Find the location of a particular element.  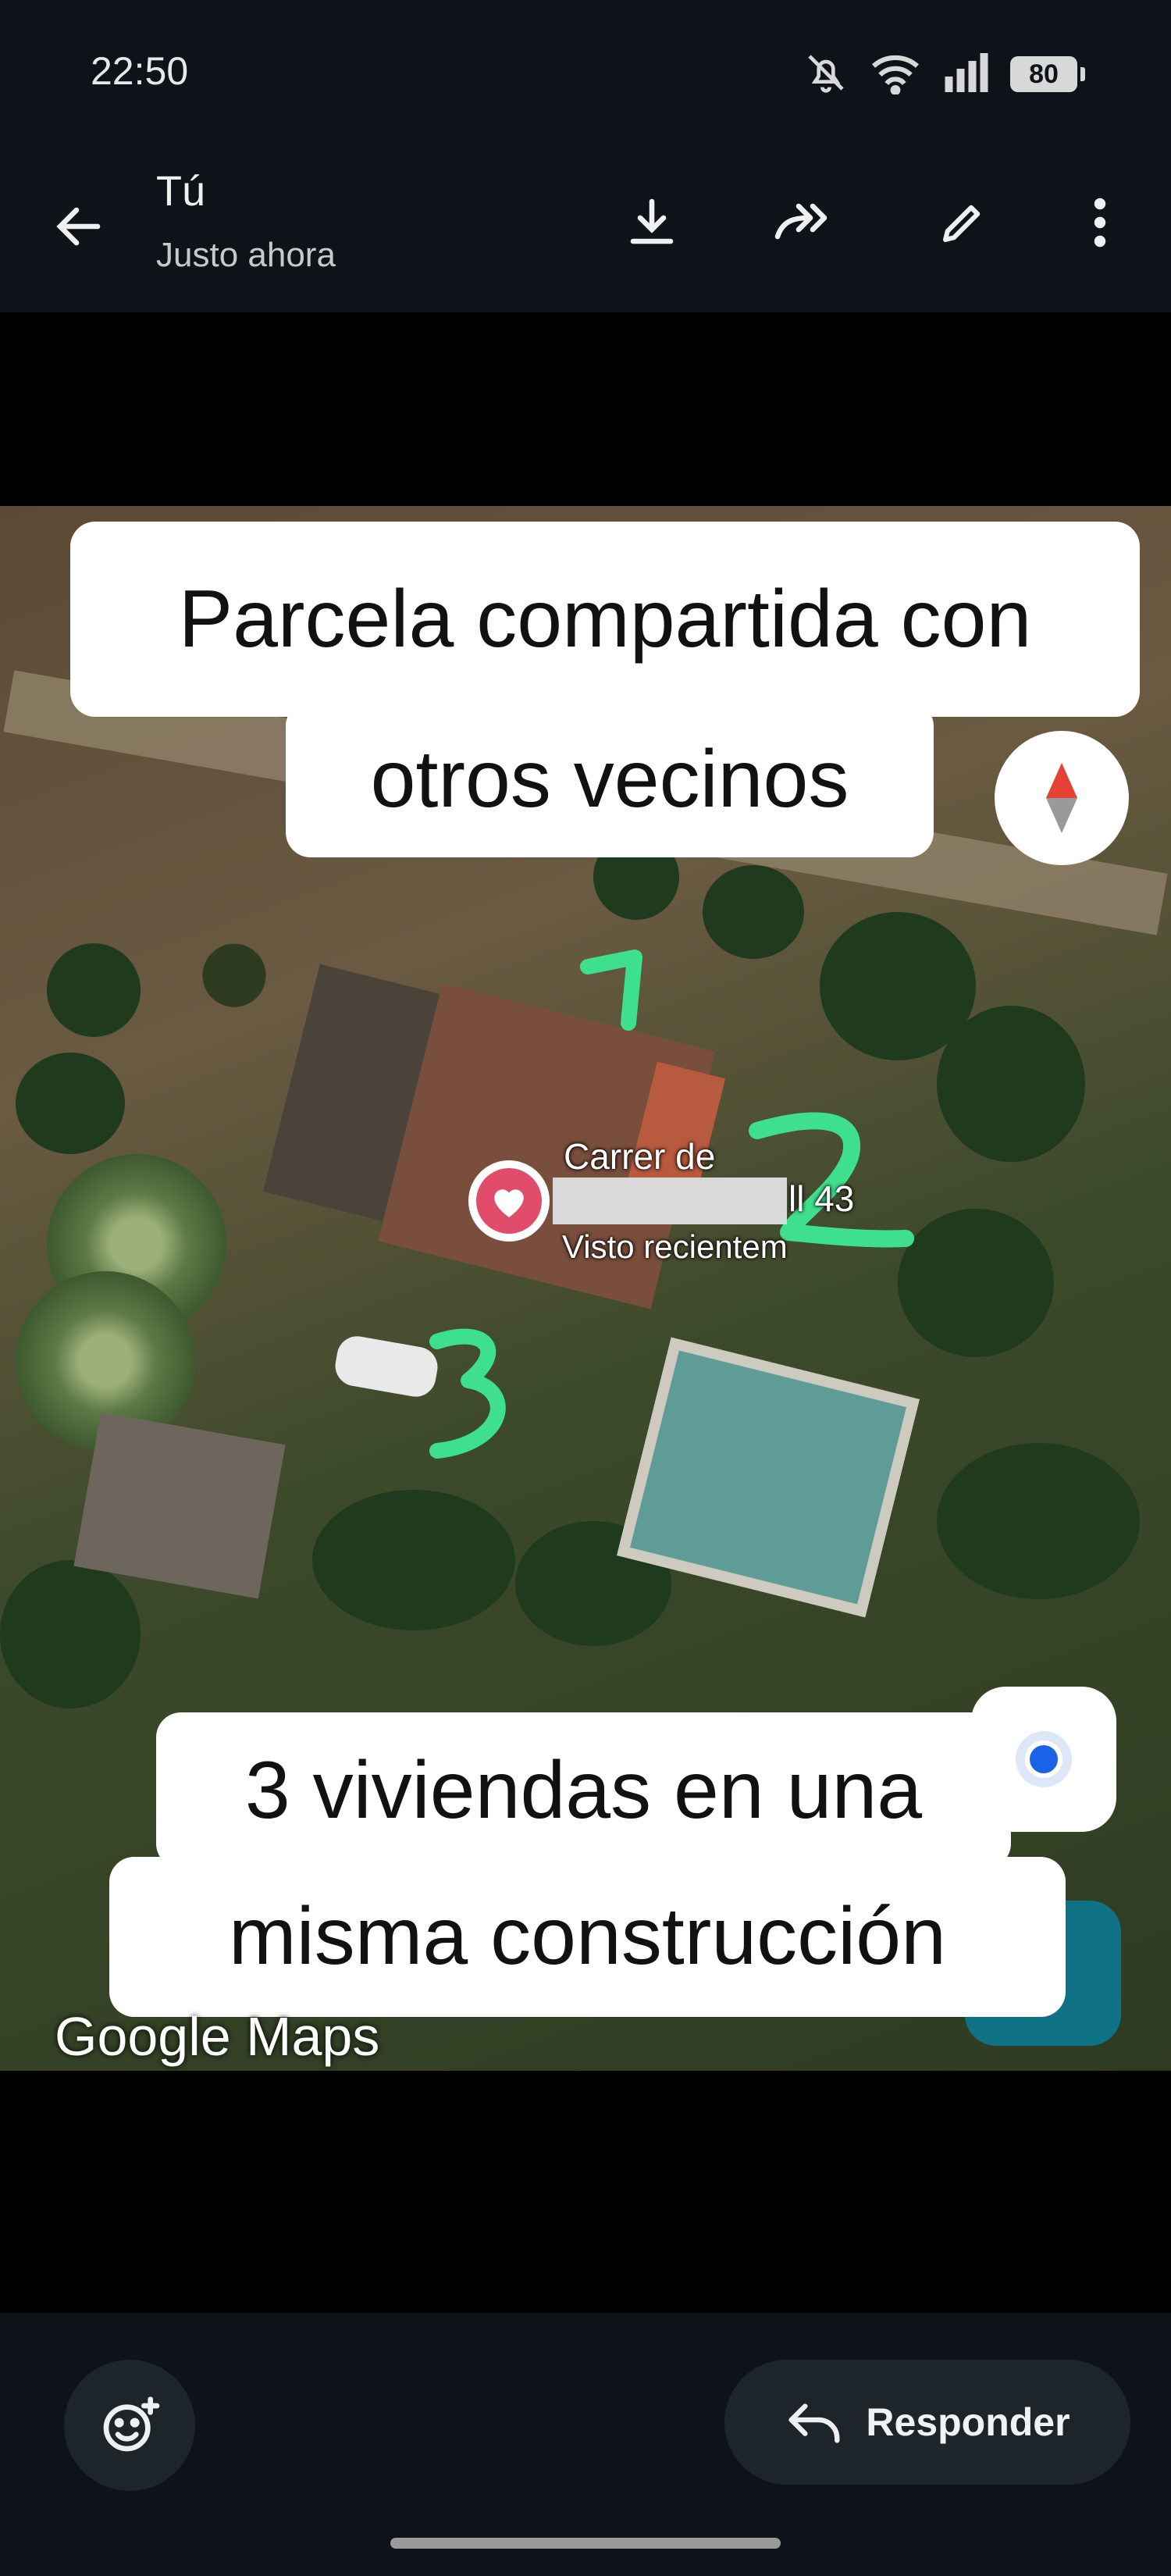

download-button is located at coordinates (652, 222).